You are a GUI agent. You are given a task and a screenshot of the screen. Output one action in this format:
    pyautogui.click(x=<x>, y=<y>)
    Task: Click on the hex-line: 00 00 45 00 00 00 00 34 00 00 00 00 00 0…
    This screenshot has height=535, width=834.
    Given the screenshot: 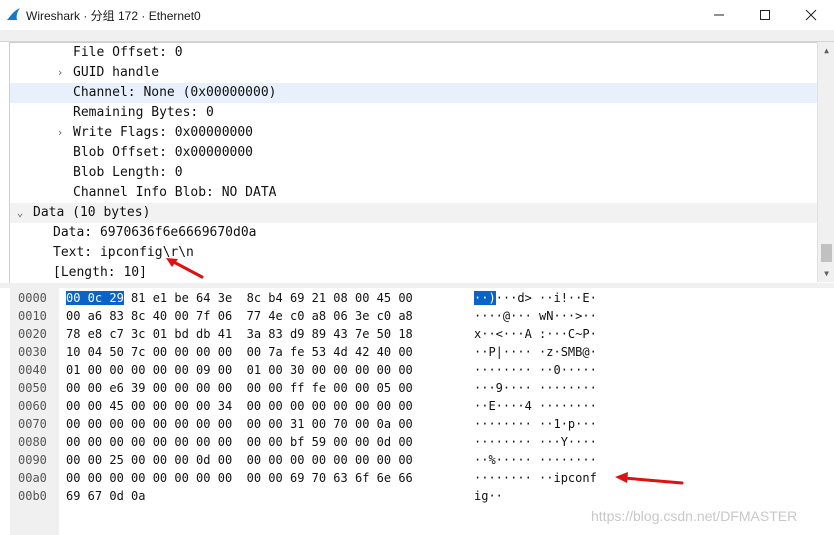 What is the action you would take?
    pyautogui.click(x=239, y=406)
    